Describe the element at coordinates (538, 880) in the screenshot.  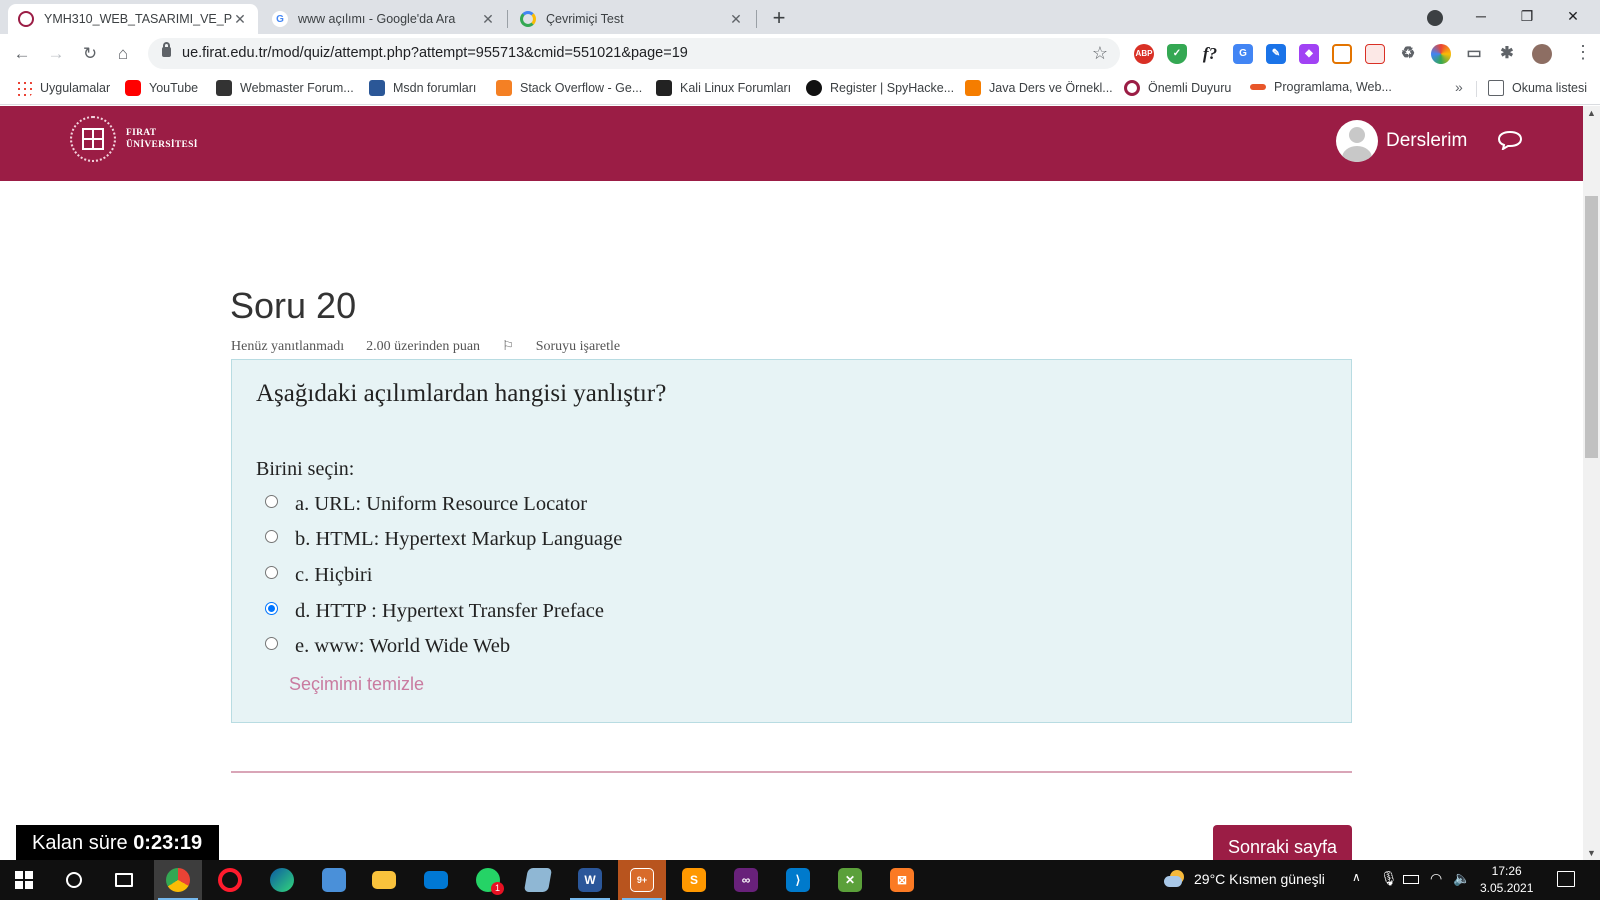
I see `taskbar-notes` at that location.